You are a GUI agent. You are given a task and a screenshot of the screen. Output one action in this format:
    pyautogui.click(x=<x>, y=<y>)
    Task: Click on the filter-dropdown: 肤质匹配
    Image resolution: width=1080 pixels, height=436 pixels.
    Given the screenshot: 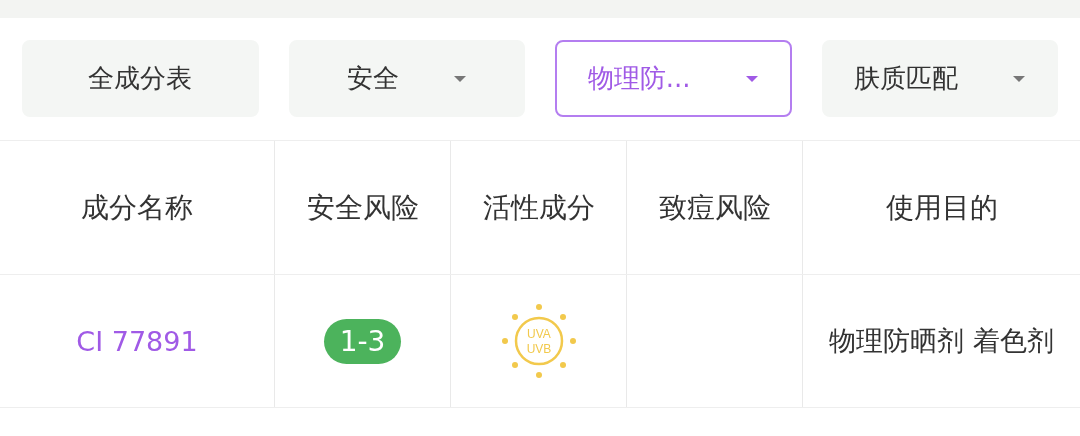 What is the action you would take?
    pyautogui.click(x=939, y=78)
    